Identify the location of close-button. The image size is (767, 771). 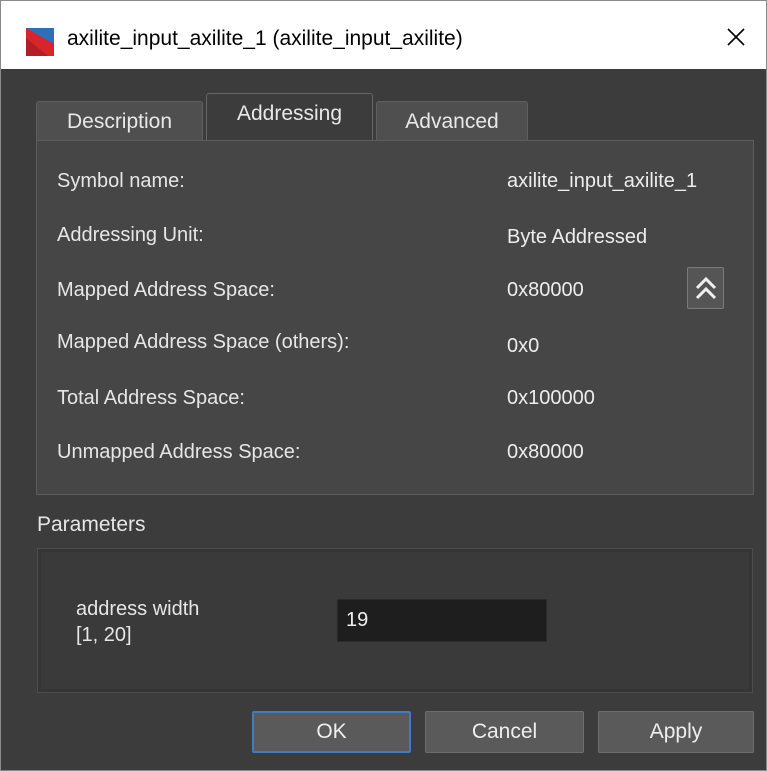
(736, 37).